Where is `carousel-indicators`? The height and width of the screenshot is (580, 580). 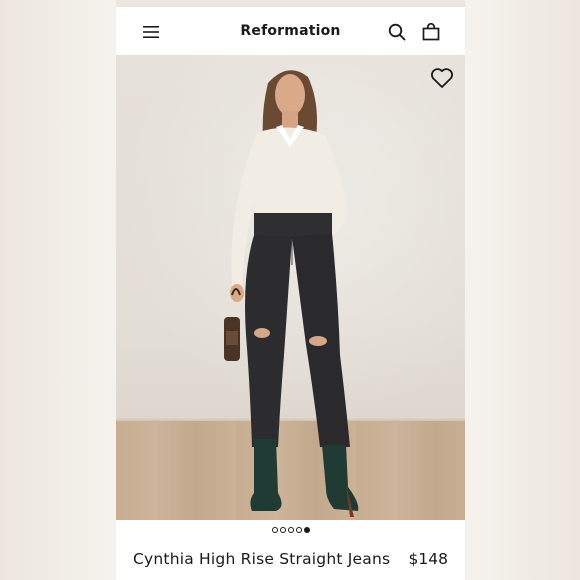
carousel-indicators is located at coordinates (290, 530).